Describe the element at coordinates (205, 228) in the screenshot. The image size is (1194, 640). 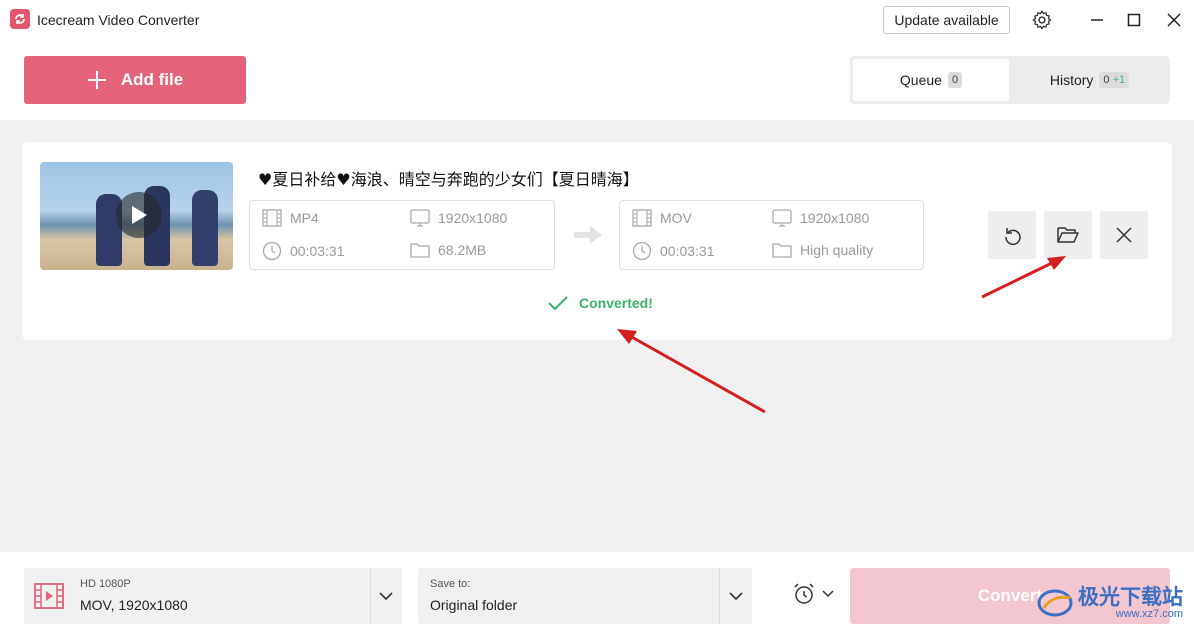
I see `thumbnail-figure` at that location.